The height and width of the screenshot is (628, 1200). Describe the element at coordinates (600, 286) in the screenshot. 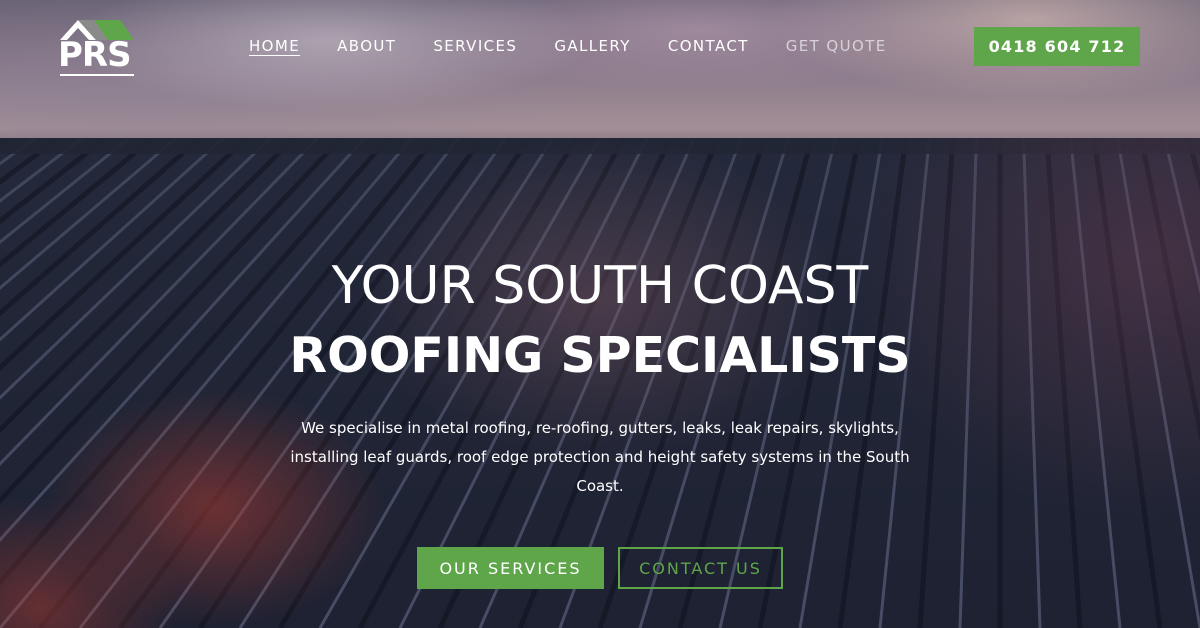

I see `hero-title-line-1: YOUR SOUTH COAST` at that location.